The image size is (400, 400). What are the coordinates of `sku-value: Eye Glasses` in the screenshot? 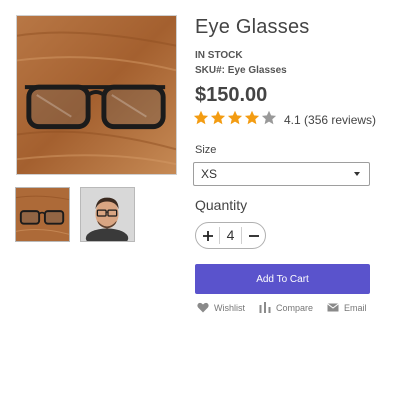 It's located at (257, 70).